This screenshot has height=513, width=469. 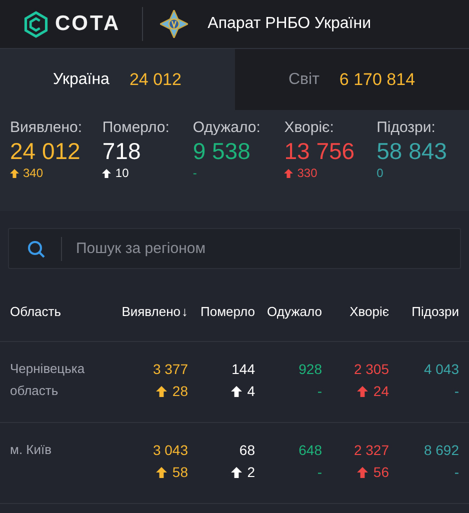 I want to click on stat-label: Одужало:, so click(x=227, y=127).